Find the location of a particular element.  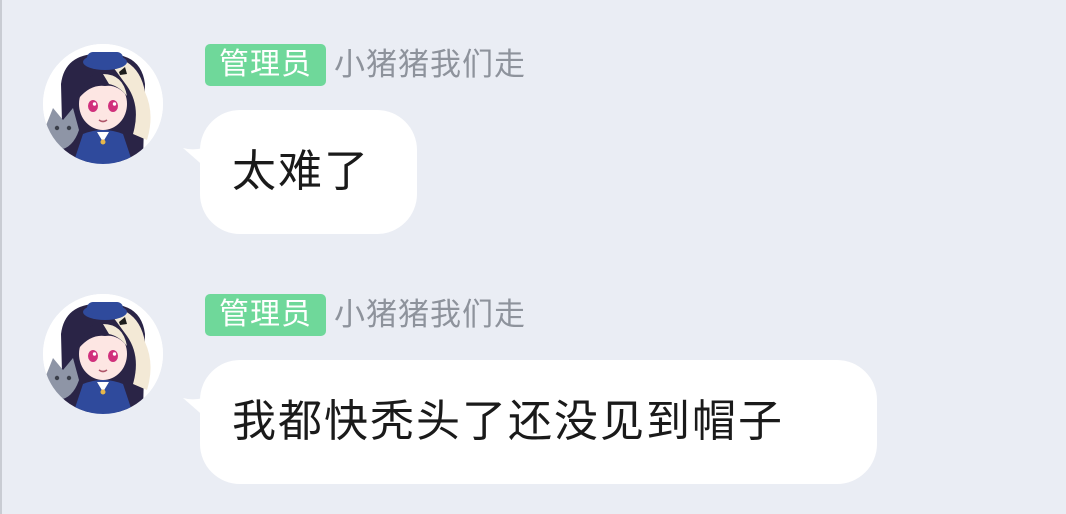

window-left-border is located at coordinates (1, 257).